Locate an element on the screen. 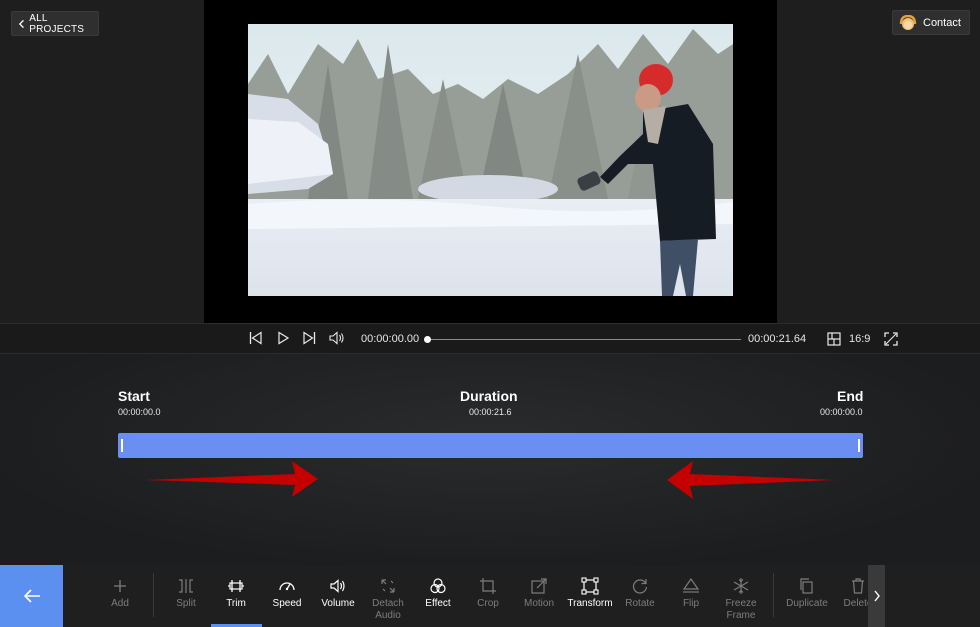  contact-button: Contact is located at coordinates (931, 22).